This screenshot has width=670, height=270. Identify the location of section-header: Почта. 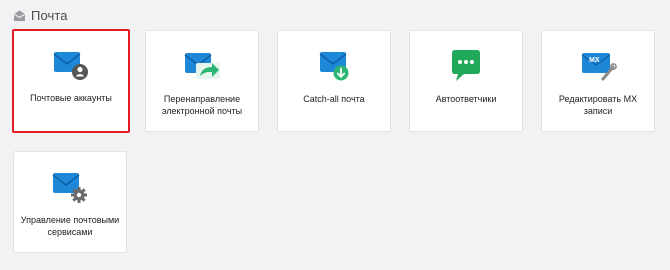
(40, 15).